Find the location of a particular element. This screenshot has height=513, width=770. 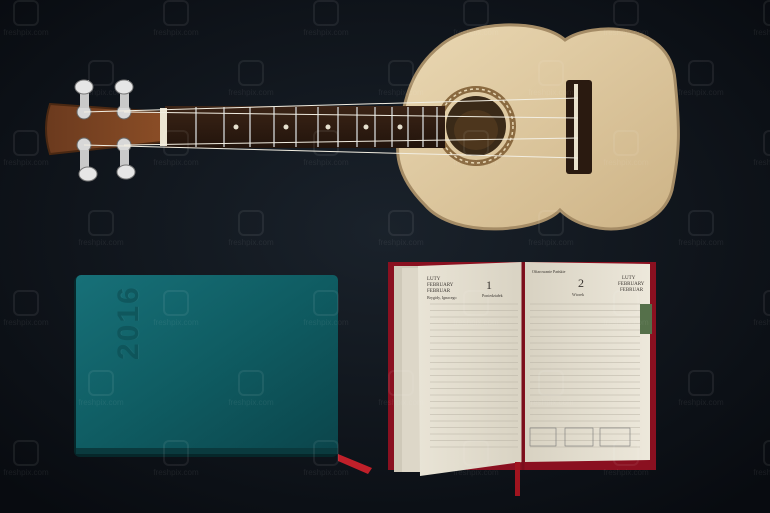

right-day-number: 2 is located at coordinates (581, 283).